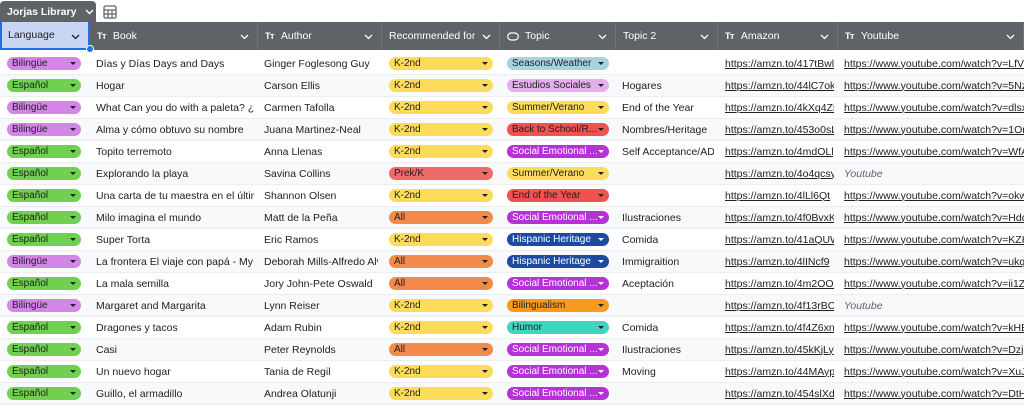 The width and height of the screenshot is (1024, 408). Describe the element at coordinates (779, 239) in the screenshot. I see `amazon-cell: https://amzn.to/41aQUWu` at that location.